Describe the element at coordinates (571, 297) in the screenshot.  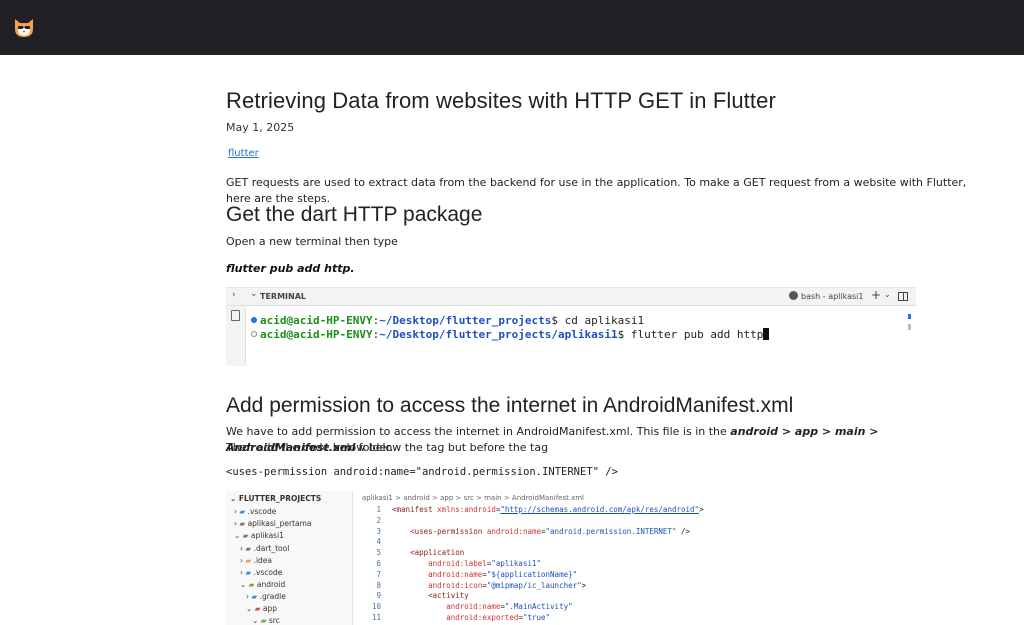
I see `terminal-header: › ⌄ TERMINAL bash - aplikasi1 + ⌄` at that location.